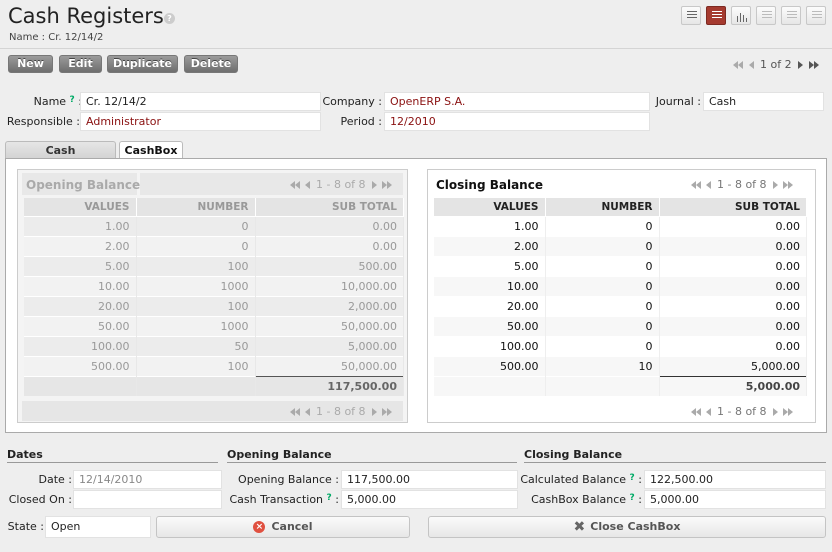 The height and width of the screenshot is (552, 832). What do you see at coordinates (735, 479) in the screenshot?
I see `calculated-balance-field: 122,500.00` at bounding box center [735, 479].